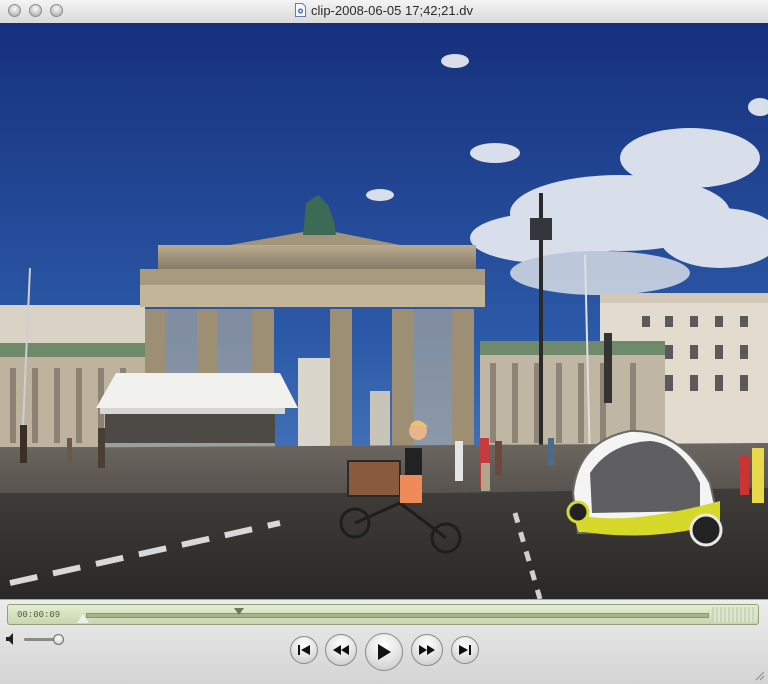  I want to click on window-title: clip-2008-06-05 17;42;21.dv, so click(392, 10).